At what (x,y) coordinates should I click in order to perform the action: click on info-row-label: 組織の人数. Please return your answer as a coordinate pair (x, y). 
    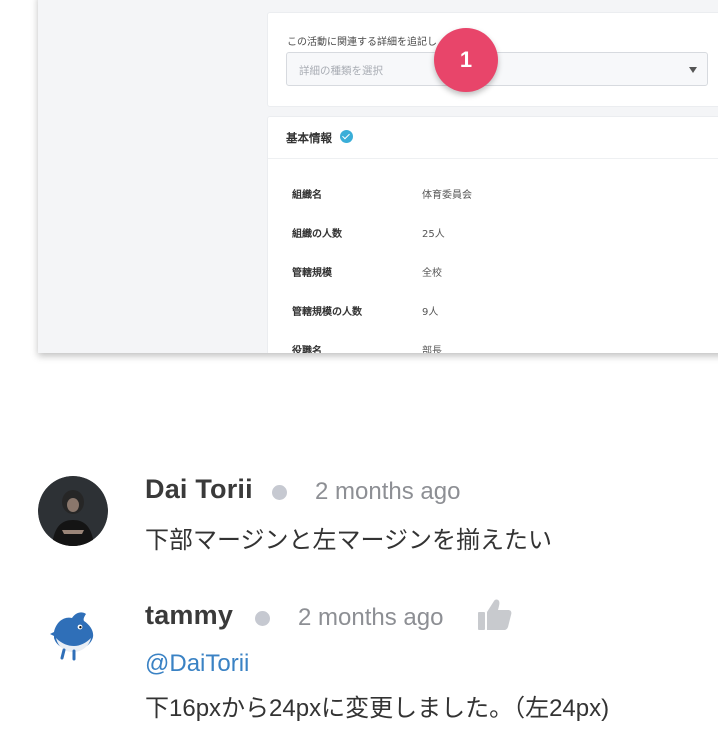
    Looking at the image, I should click on (317, 234).